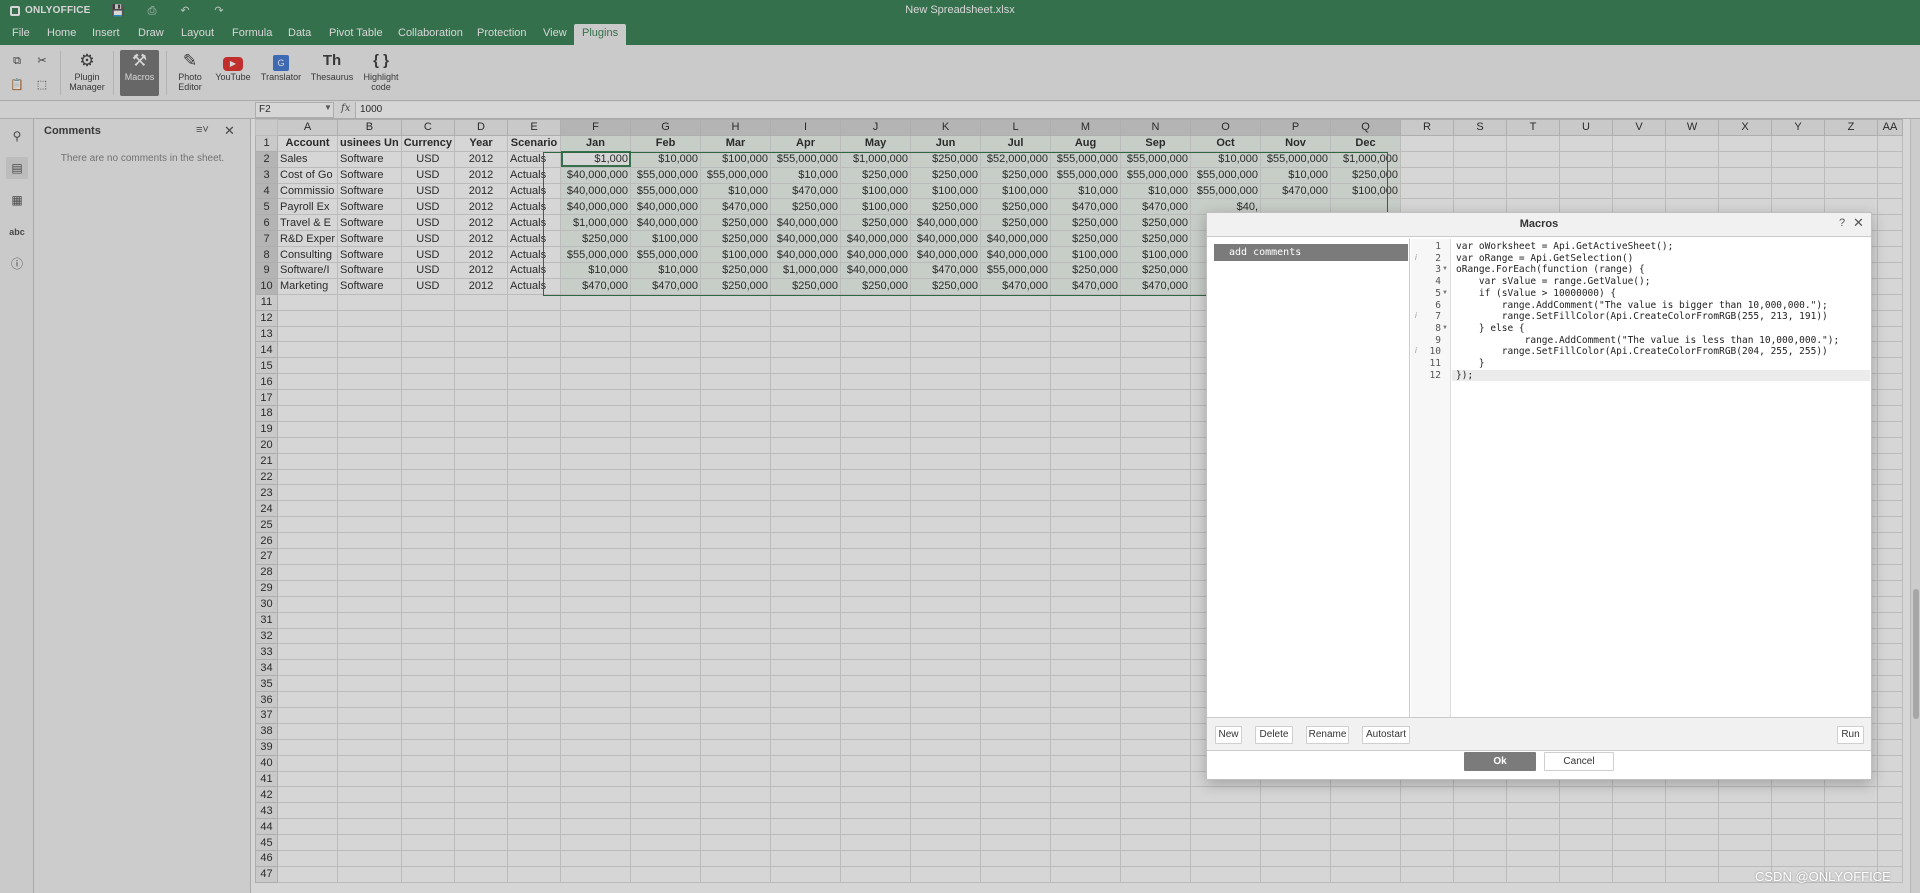 The width and height of the screenshot is (1920, 893). I want to click on line-number: 1, so click(1438, 246).